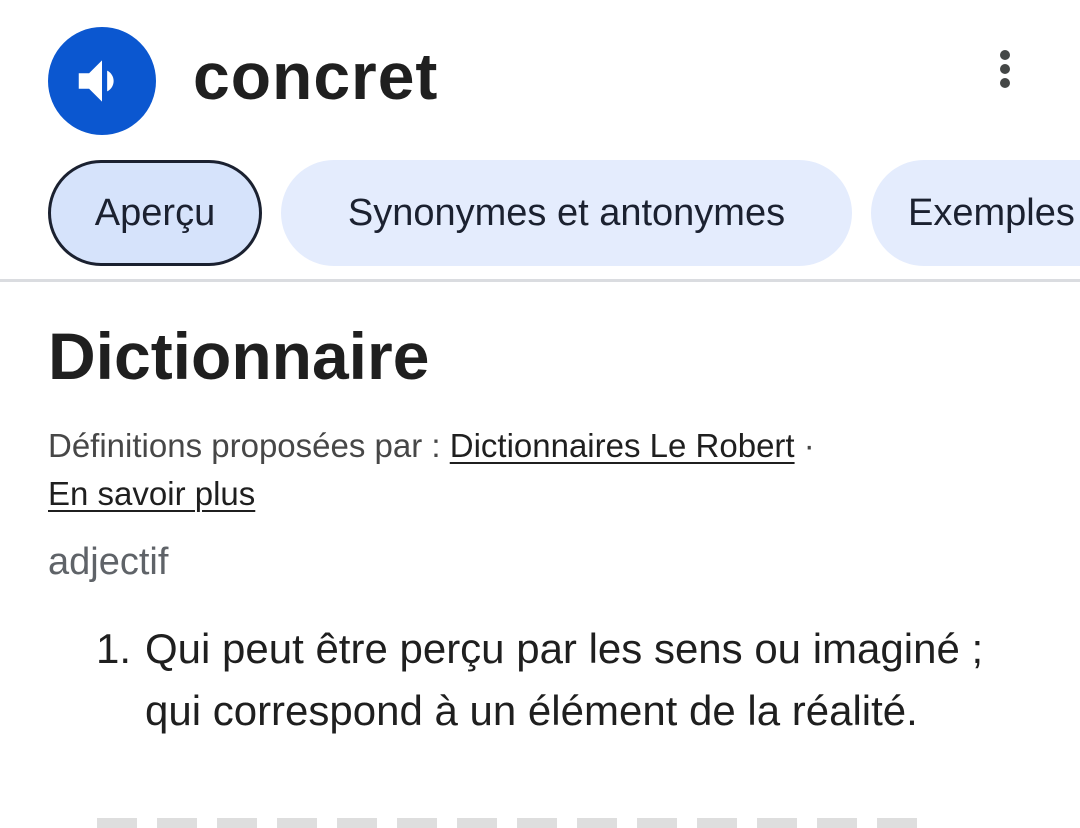  What do you see at coordinates (975, 213) in the screenshot?
I see `tab-exemples: Exemples` at bounding box center [975, 213].